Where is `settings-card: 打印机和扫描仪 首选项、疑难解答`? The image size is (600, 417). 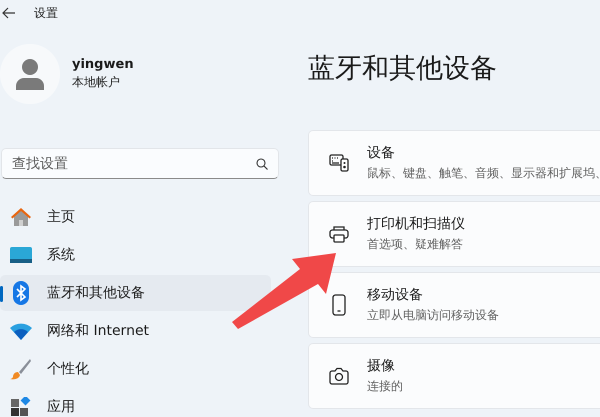 settings-card: 打印机和扫描仪 首选项、疑难解答 is located at coordinates (454, 234).